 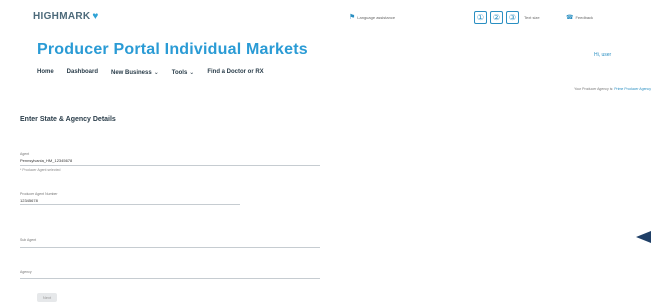 What do you see at coordinates (584, 17) in the screenshot?
I see `feedback-label: Feedback` at bounding box center [584, 17].